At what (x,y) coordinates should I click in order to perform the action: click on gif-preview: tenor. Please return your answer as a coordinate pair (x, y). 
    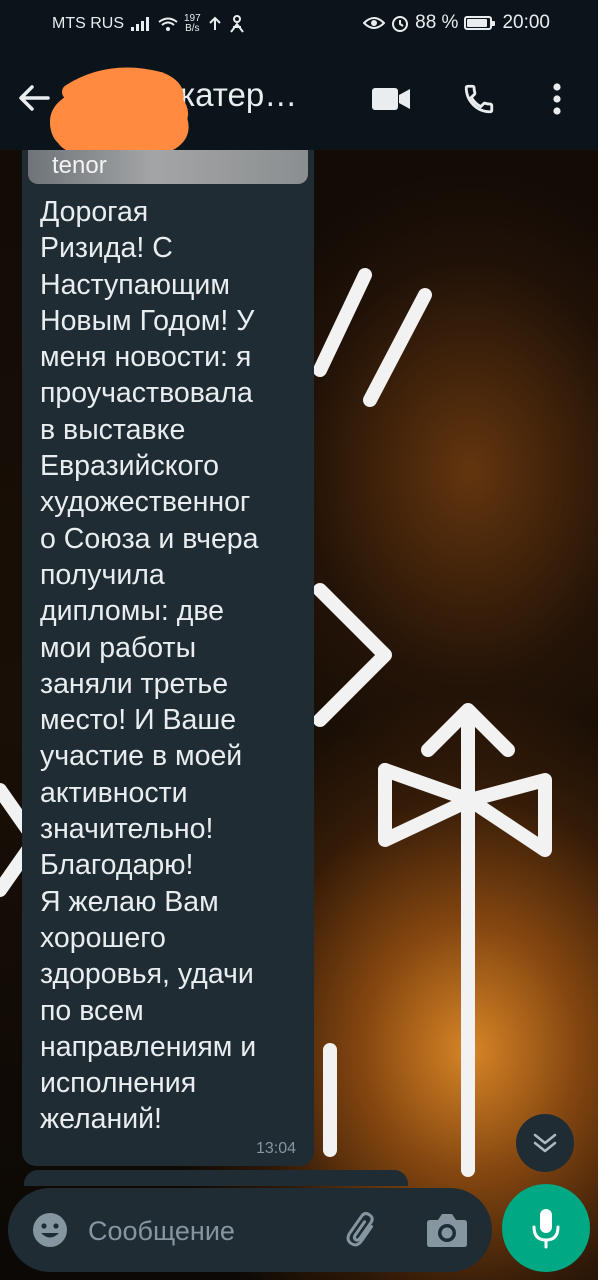
    Looking at the image, I should click on (168, 167).